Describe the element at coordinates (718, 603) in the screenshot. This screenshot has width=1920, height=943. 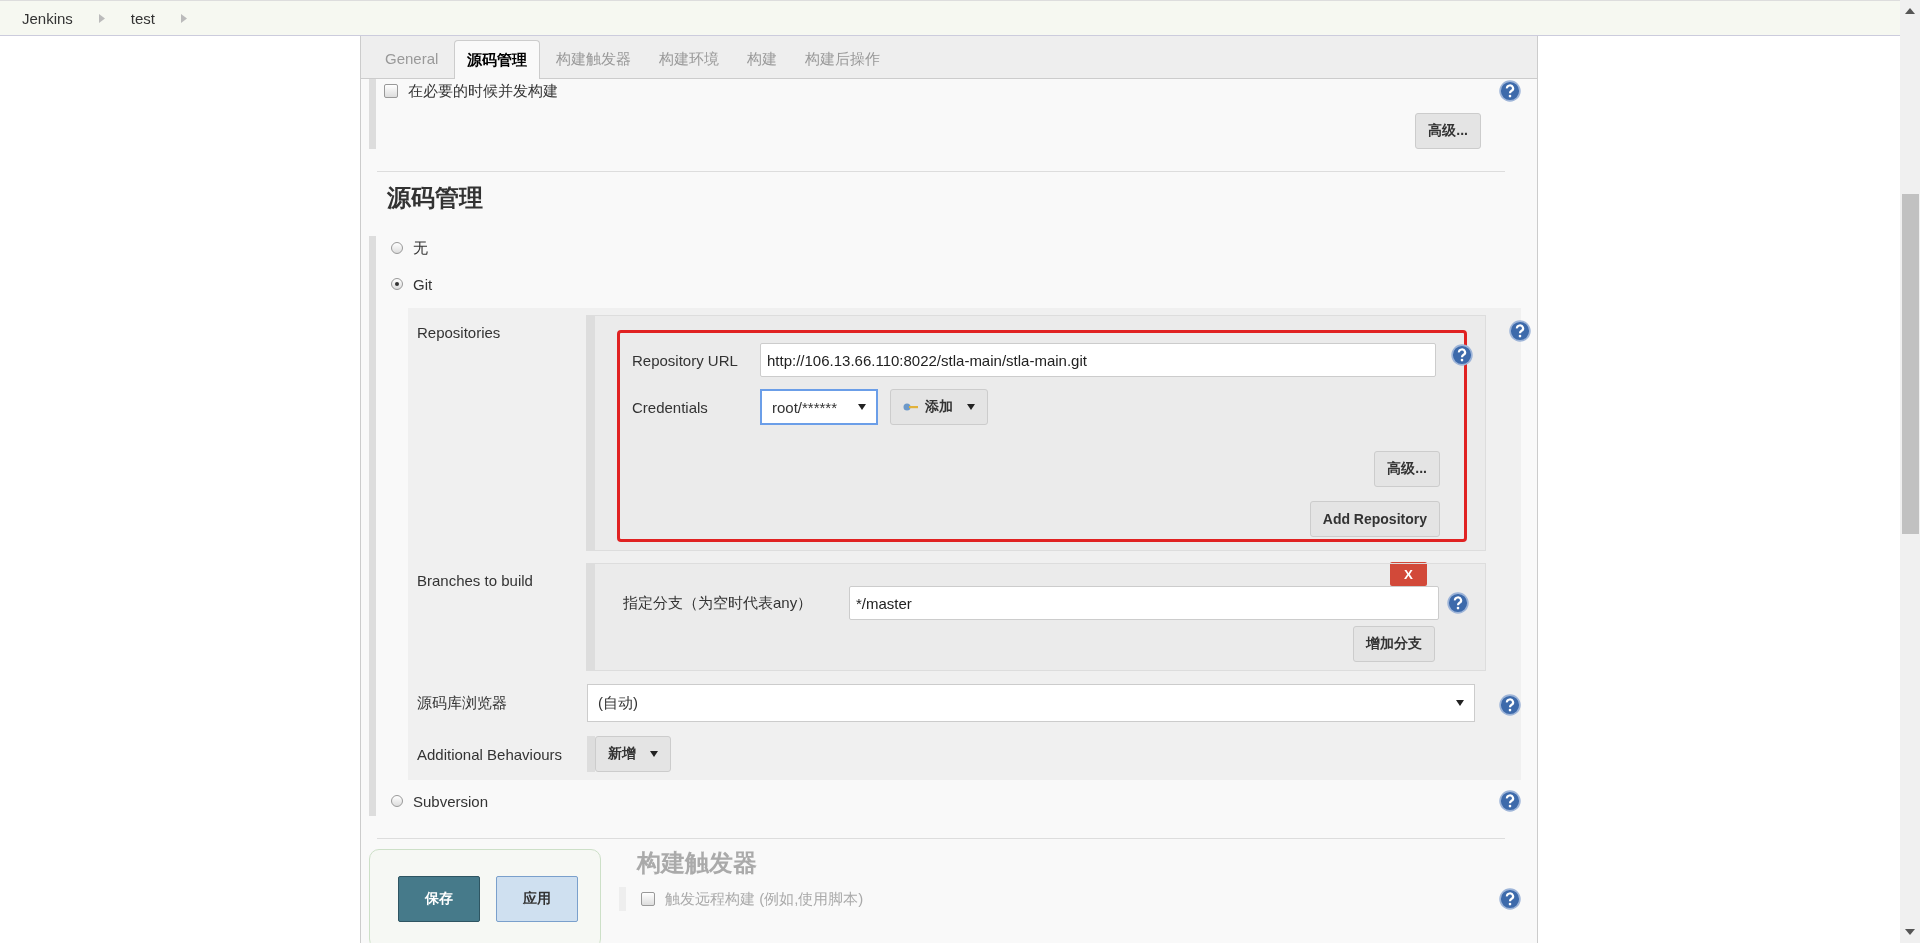
I see `field-label: 指定分支（为空时代表any）` at that location.